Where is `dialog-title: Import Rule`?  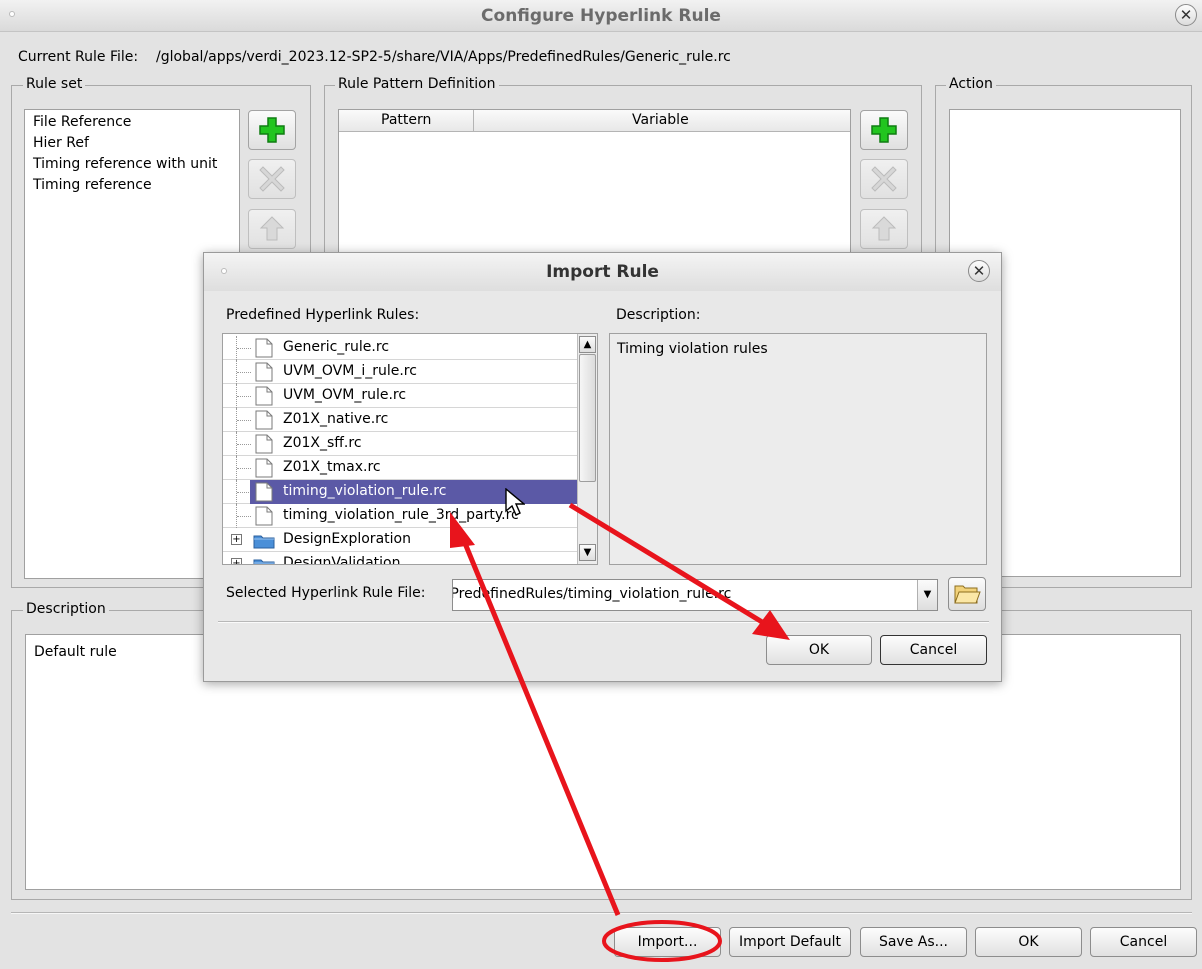
dialog-title: Import Rule is located at coordinates (602, 272).